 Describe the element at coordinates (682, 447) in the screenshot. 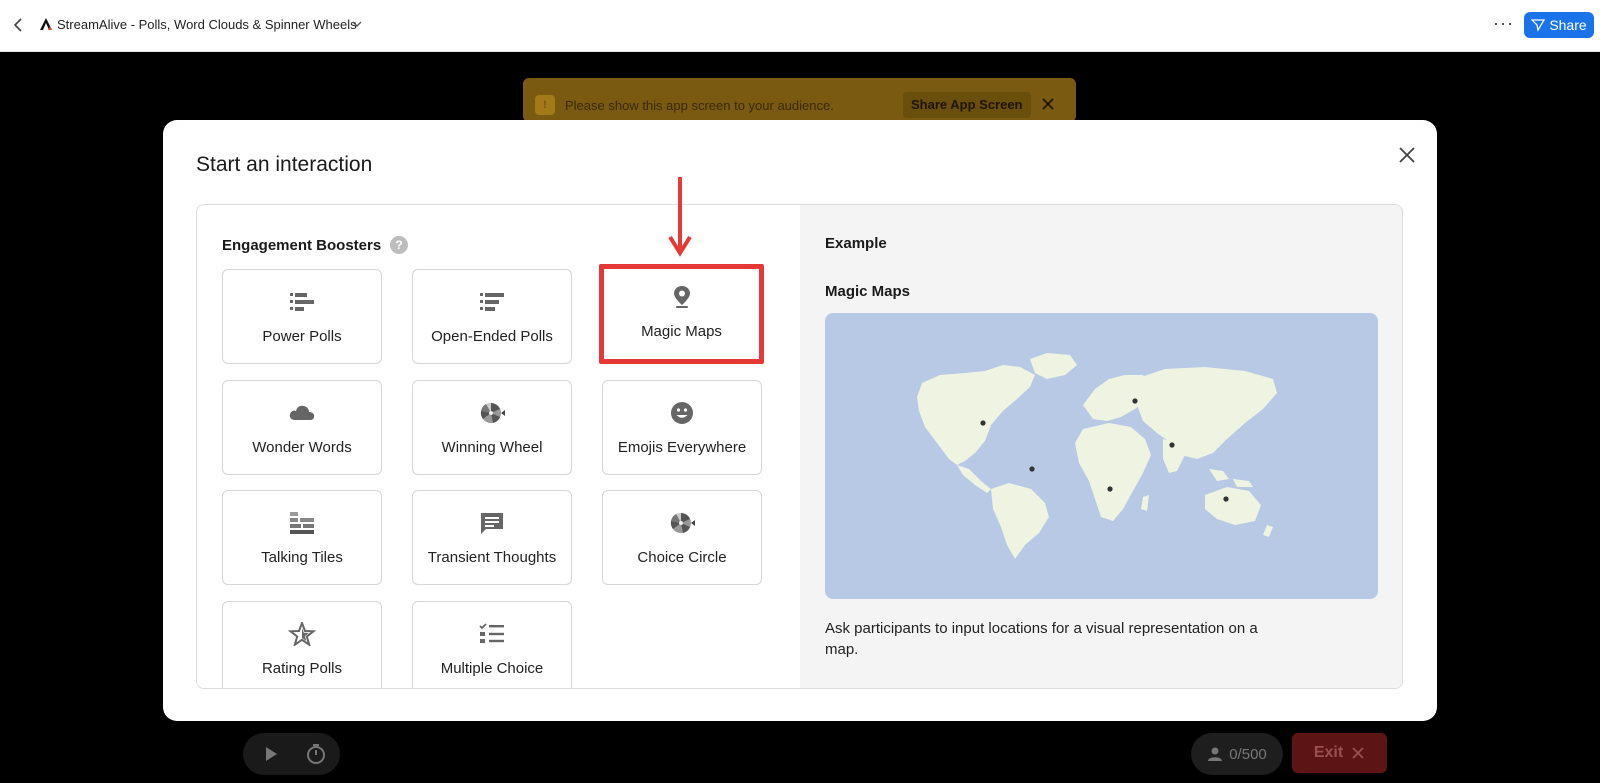

I see `tile-label: Emojis Everywhere` at that location.